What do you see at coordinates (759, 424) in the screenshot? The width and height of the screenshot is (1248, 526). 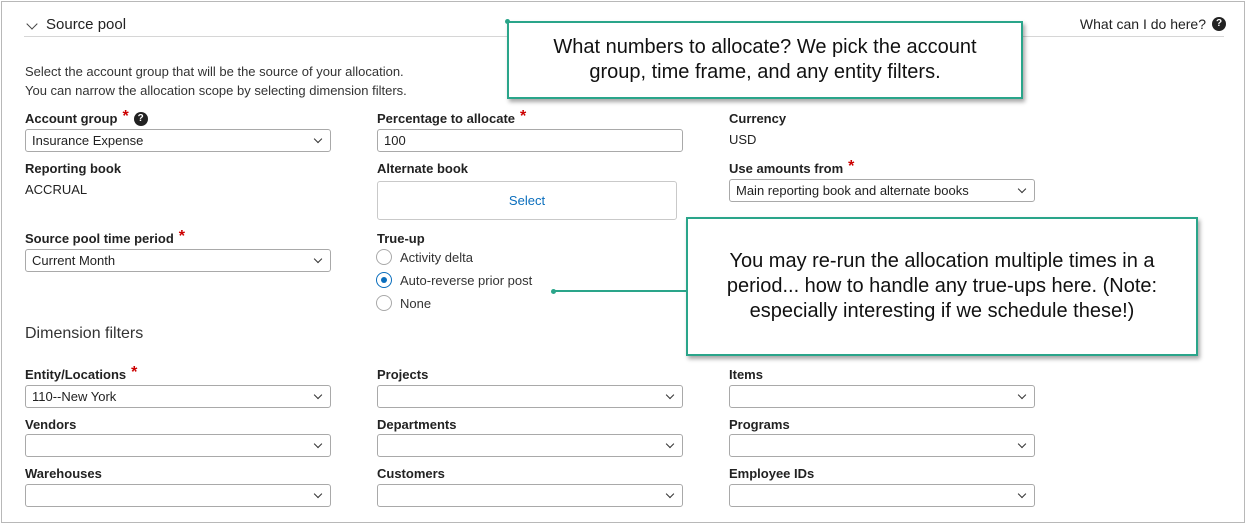 I see `programs-label: Programs` at bounding box center [759, 424].